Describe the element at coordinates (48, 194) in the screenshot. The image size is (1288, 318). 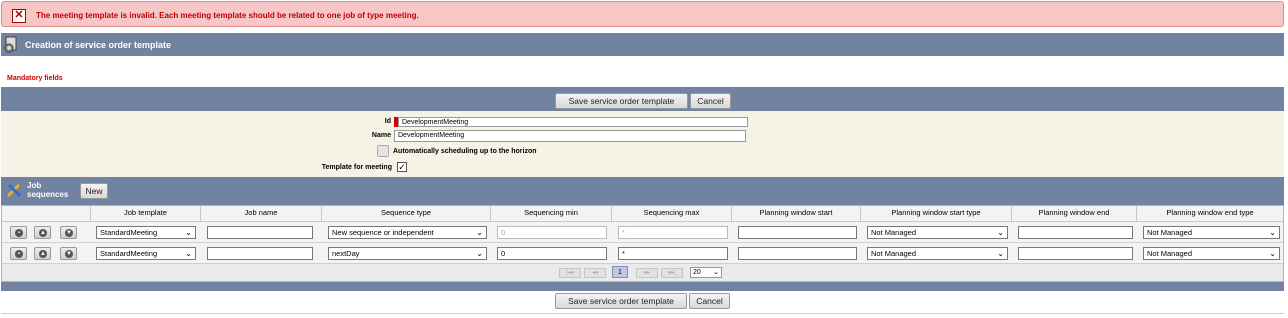
I see `job-sequences-title-line2: sequences` at that location.